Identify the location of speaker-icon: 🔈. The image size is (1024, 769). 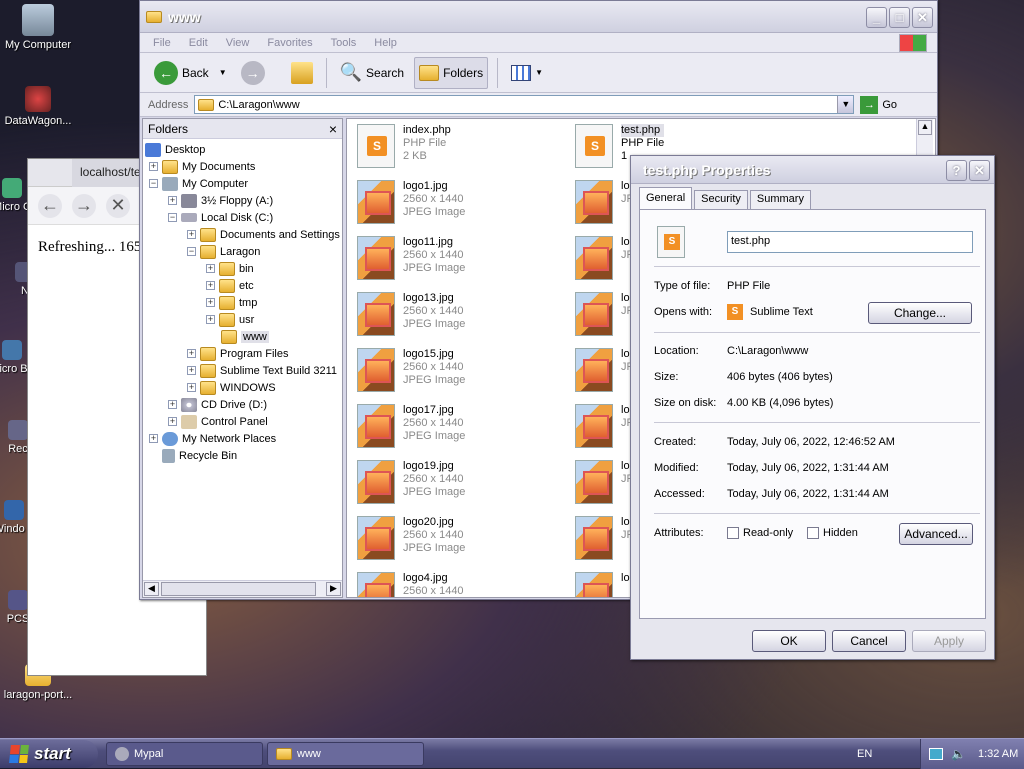
(958, 754).